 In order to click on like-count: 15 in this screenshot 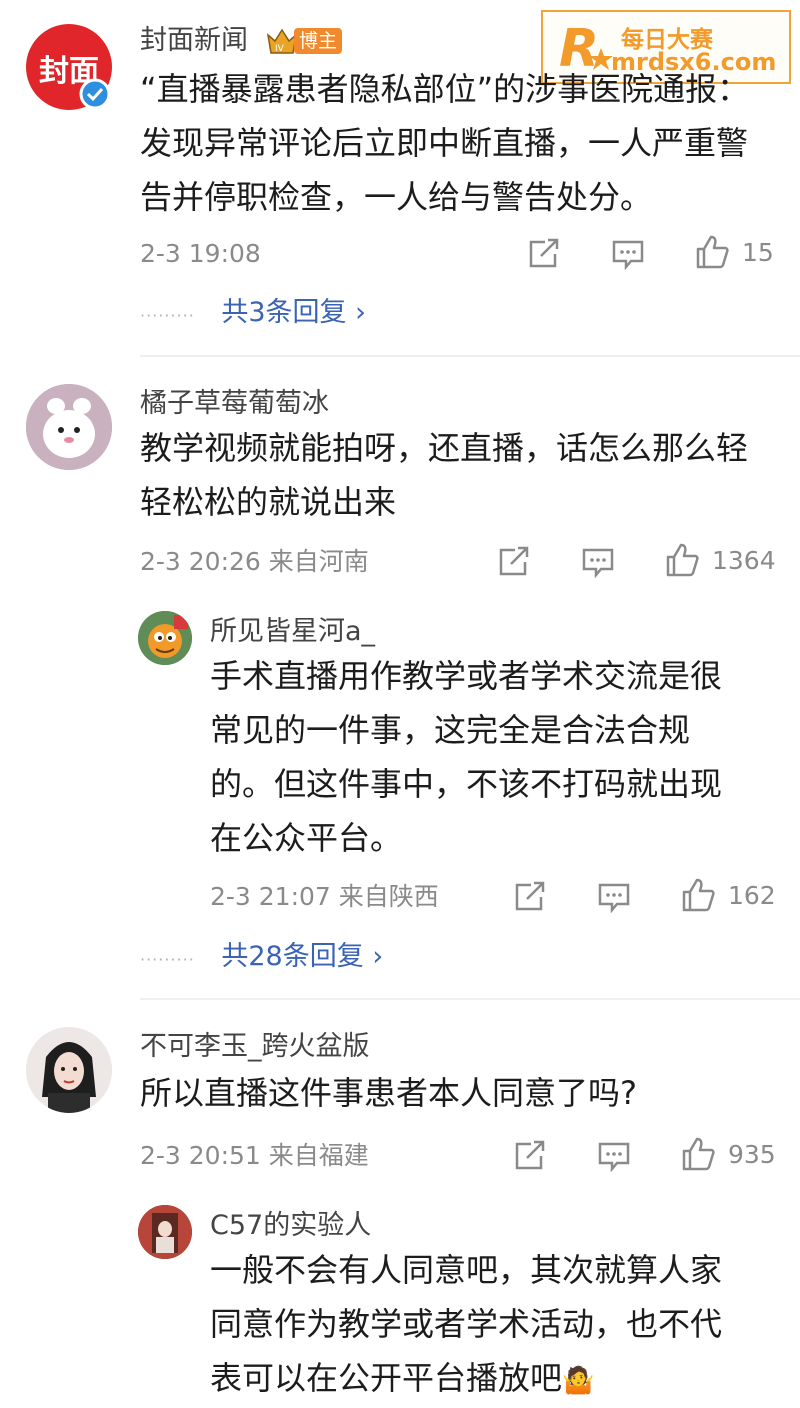, I will do `click(758, 252)`.